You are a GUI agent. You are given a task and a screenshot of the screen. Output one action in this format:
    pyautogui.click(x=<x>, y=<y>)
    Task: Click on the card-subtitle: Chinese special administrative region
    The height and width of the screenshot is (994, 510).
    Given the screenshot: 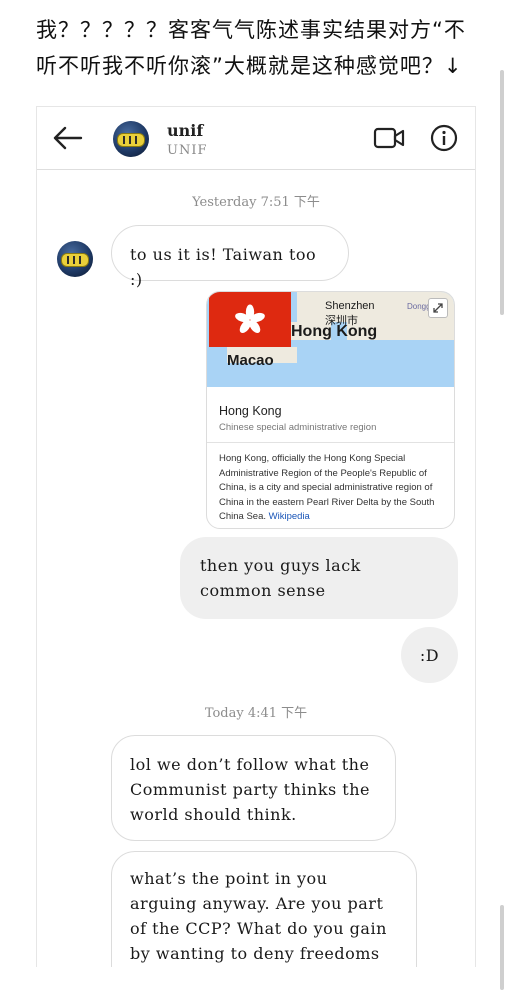 What is the action you would take?
    pyautogui.click(x=298, y=427)
    